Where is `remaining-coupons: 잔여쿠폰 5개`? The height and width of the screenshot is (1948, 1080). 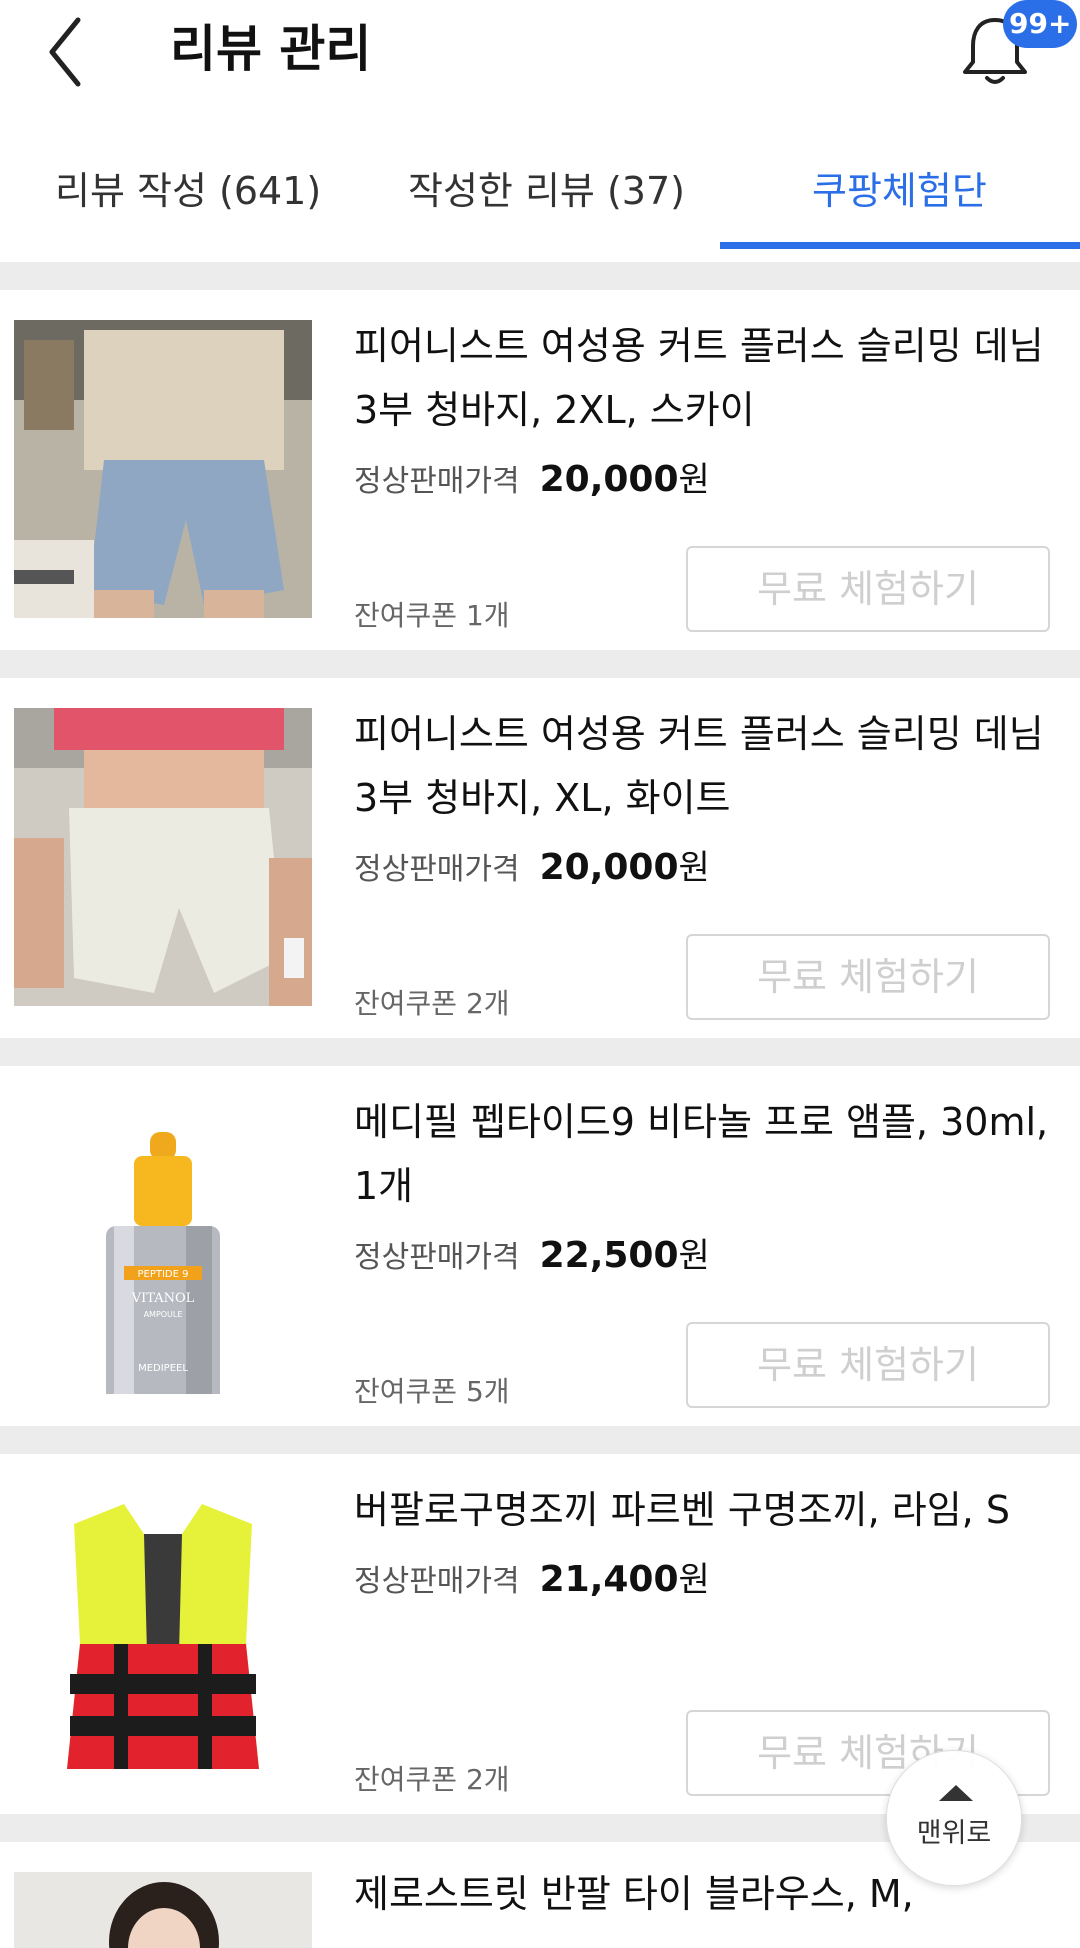 remaining-coupons: 잔여쿠폰 5개 is located at coordinates (432, 1391).